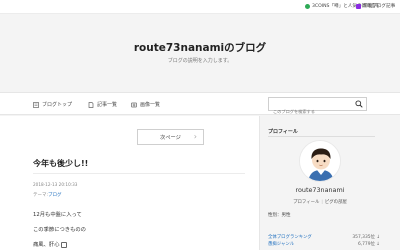 The height and width of the screenshot is (250, 400). I want to click on avatar-illustration-icon, so click(320, 161).